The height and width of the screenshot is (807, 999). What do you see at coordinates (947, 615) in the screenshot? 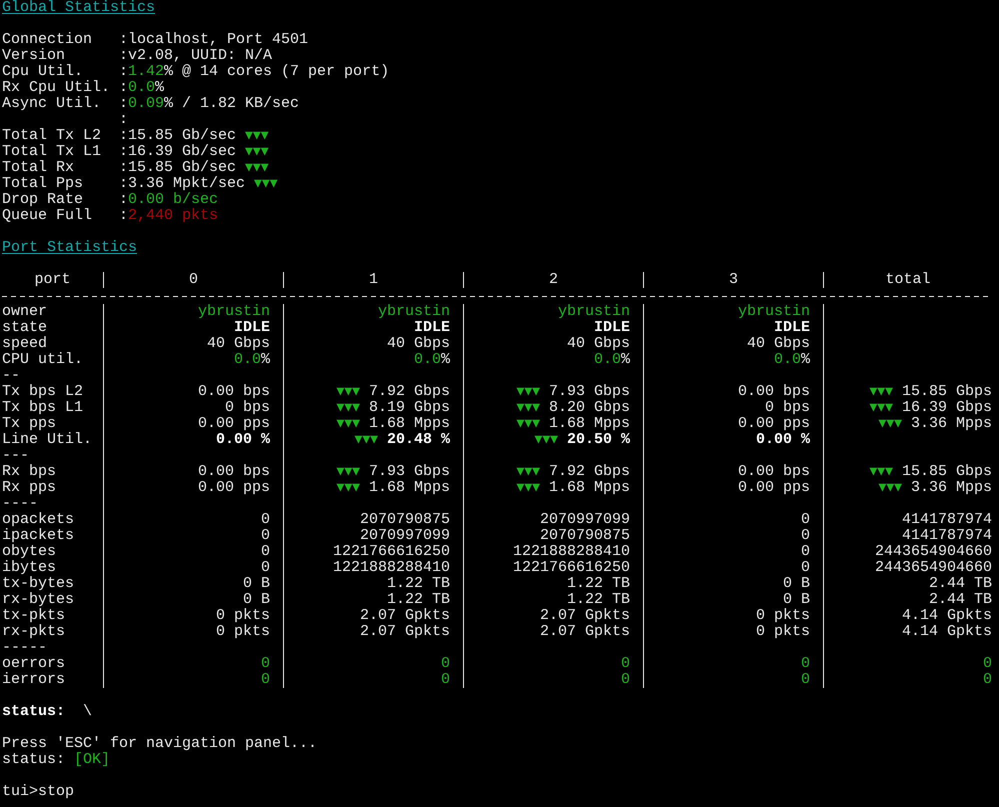
I see `table-cell: 4.14 Gpkts` at bounding box center [947, 615].